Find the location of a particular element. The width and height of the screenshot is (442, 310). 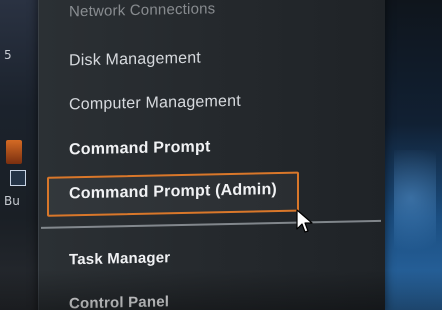

desktop-background-left: 5 Bu is located at coordinates (19, 155).